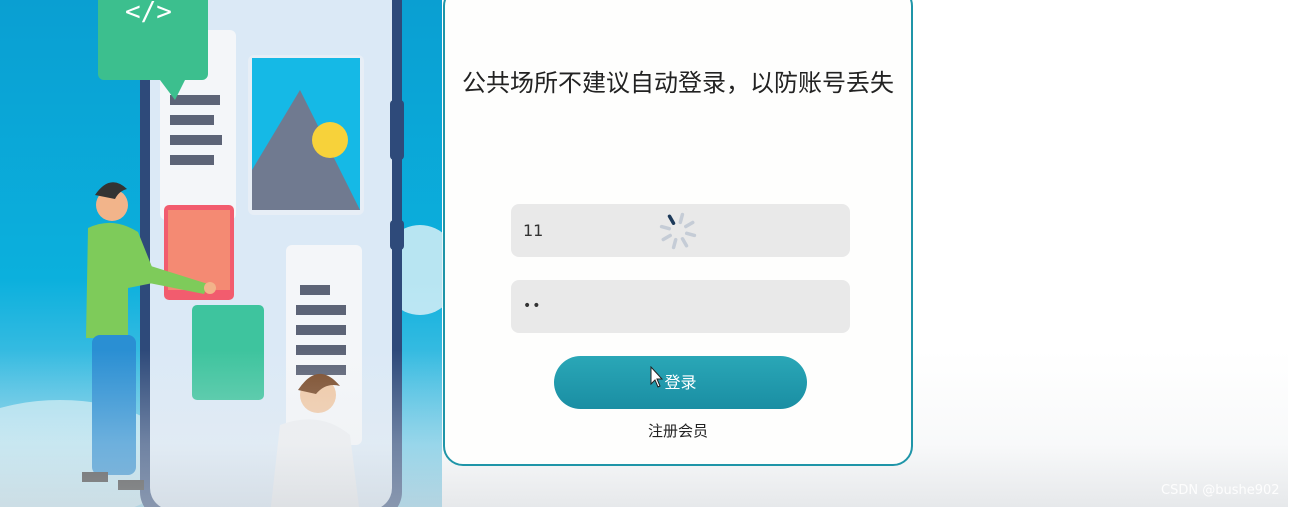 Image resolution: width=1291 pixels, height=507 pixels. Describe the element at coordinates (680, 382) in the screenshot. I see `login-button: 登录` at that location.